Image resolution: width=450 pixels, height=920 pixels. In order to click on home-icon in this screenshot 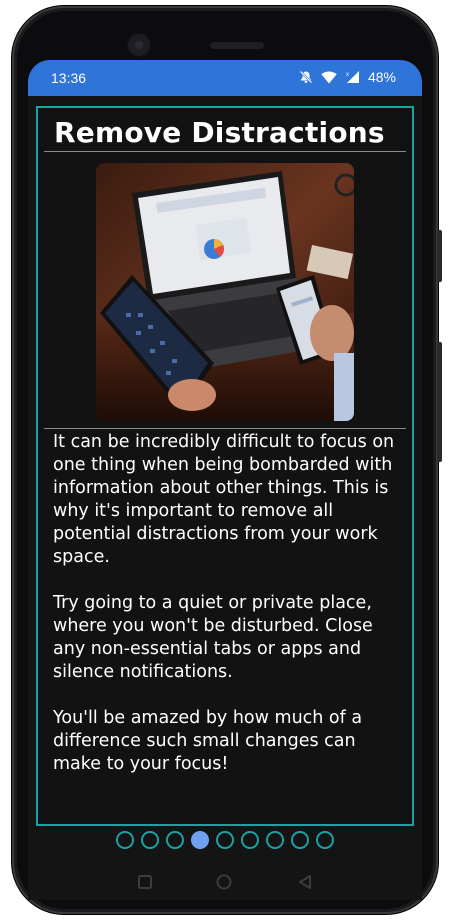, I will do `click(224, 884)`.